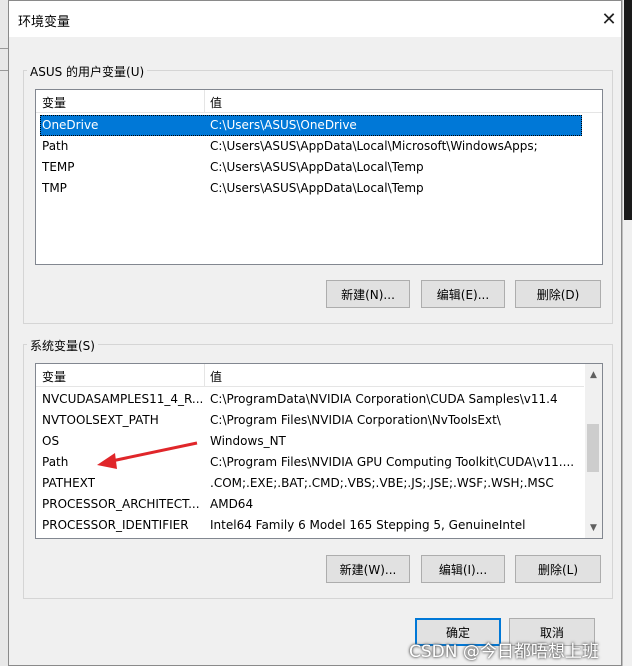 Image resolution: width=632 pixels, height=666 pixels. I want to click on scroll-up-icon: ▲, so click(593, 374).